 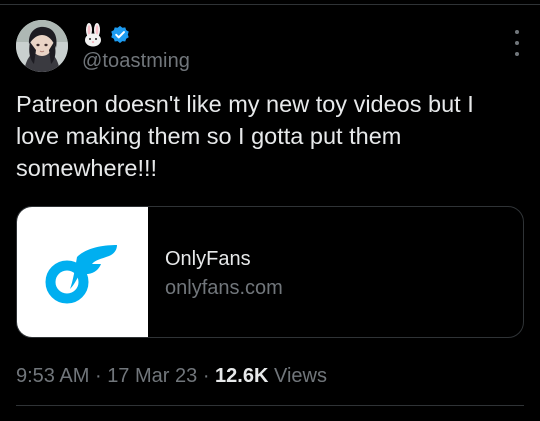 I want to click on verified-badge-icon, so click(x=120, y=34).